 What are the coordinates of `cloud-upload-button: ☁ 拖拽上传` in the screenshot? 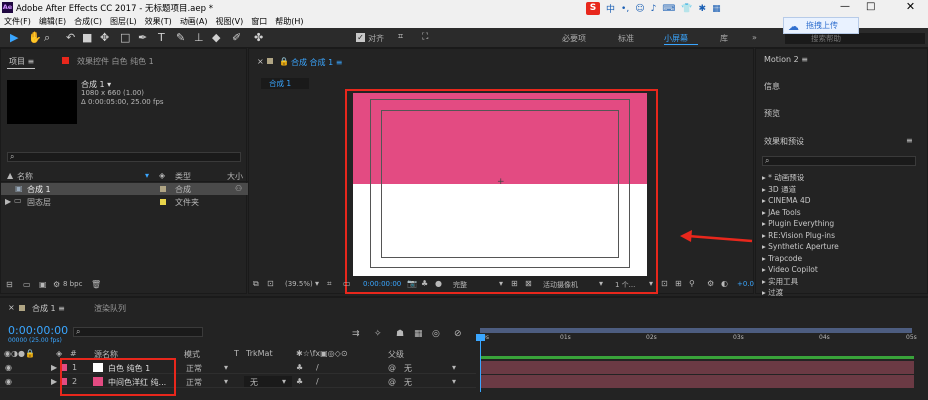 It's located at (821, 25).